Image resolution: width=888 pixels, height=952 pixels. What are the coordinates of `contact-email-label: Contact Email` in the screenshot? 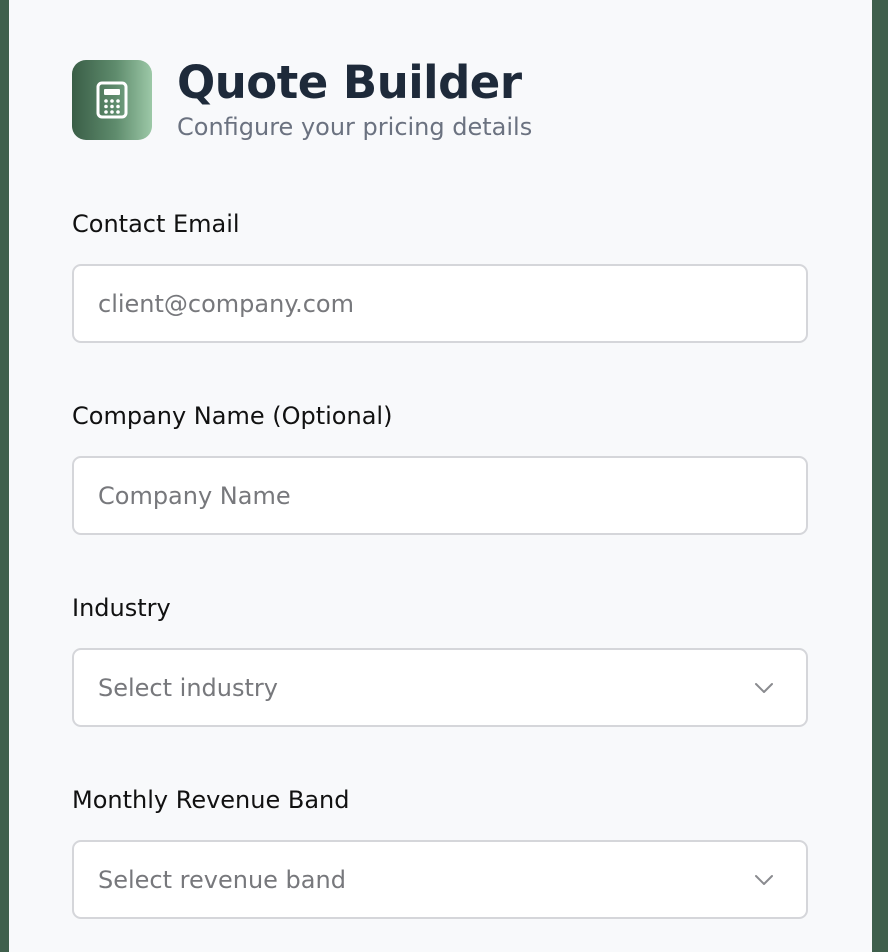 It's located at (156, 224).